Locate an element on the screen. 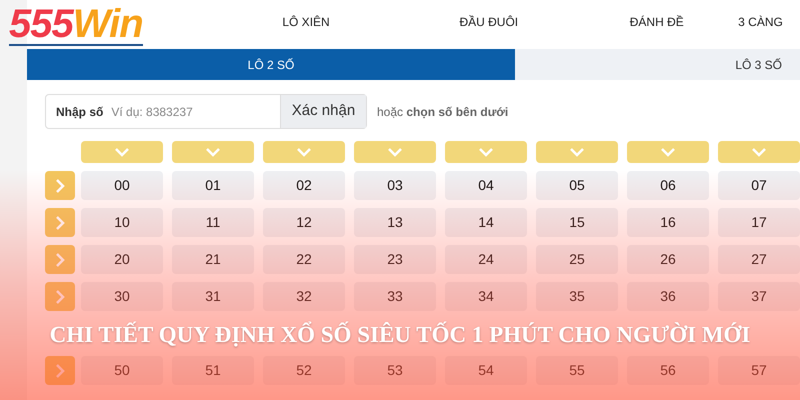 The image size is (800, 400). number-cell: 31 is located at coordinates (213, 296).